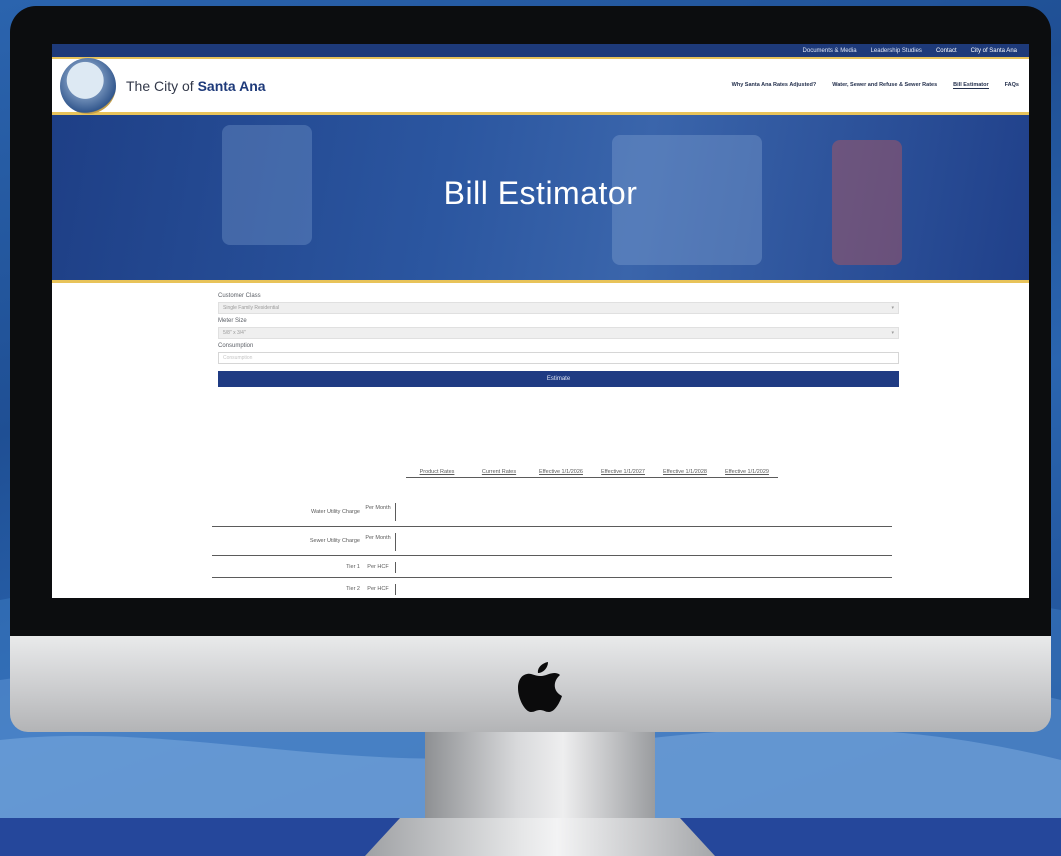  What do you see at coordinates (685, 472) in the screenshot?
I see `column-header: Effective 1/1/2028` at bounding box center [685, 472].